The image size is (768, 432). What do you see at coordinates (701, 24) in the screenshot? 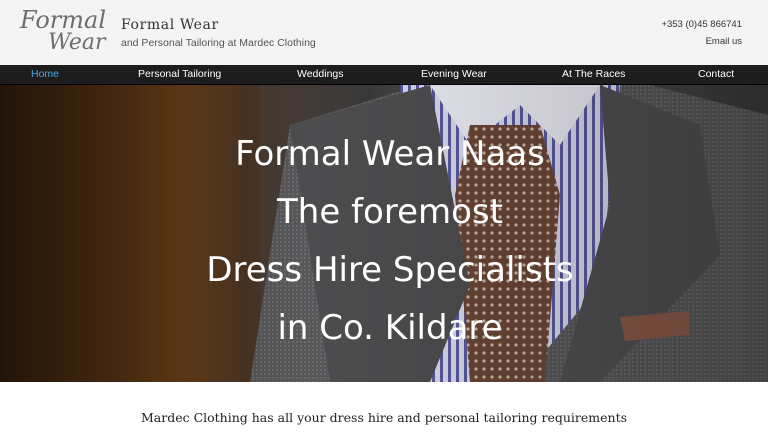
I see `phone-number: +353 (0)45 866741` at bounding box center [701, 24].